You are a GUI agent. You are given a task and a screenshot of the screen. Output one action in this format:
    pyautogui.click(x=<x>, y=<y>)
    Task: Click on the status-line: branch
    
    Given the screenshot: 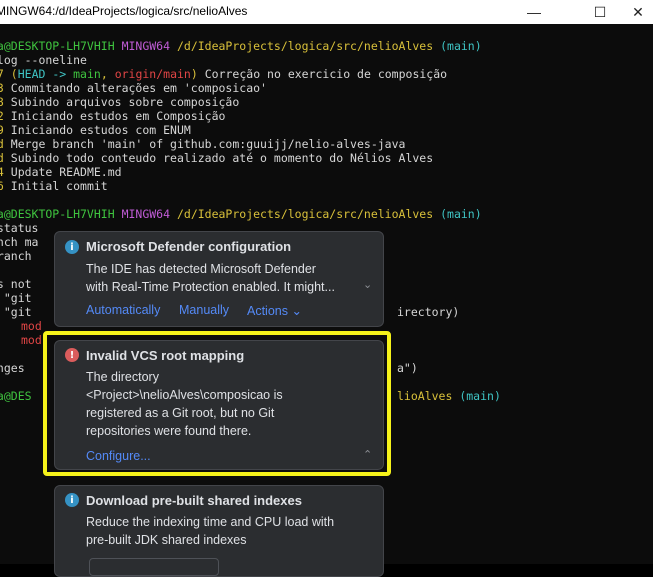 What is the action you would take?
    pyautogui.click(x=16, y=256)
    